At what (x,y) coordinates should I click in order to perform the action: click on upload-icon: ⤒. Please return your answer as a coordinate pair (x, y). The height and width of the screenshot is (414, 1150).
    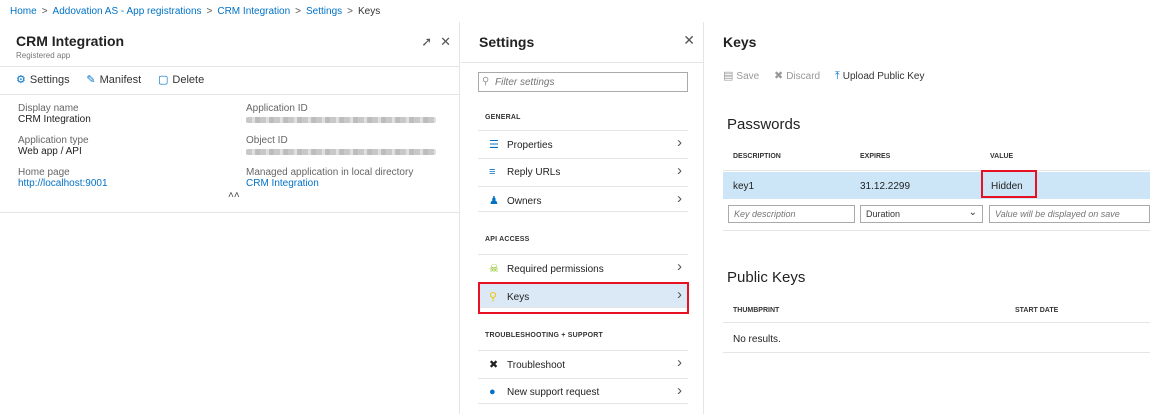
    Looking at the image, I should click on (837, 76).